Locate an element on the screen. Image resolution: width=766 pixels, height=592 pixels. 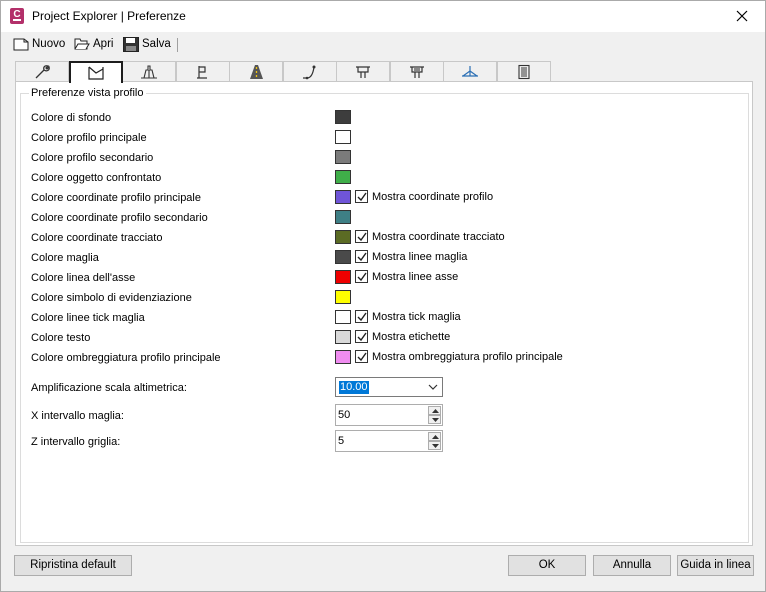
close-button is located at coordinates (742, 16).